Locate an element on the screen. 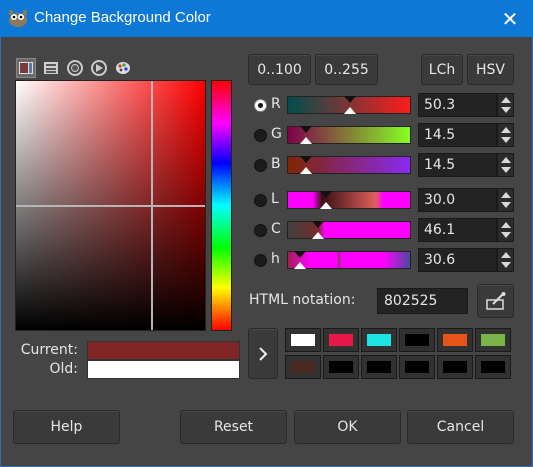 The width and height of the screenshot is (533, 467). channel-r-radio is located at coordinates (260, 105).